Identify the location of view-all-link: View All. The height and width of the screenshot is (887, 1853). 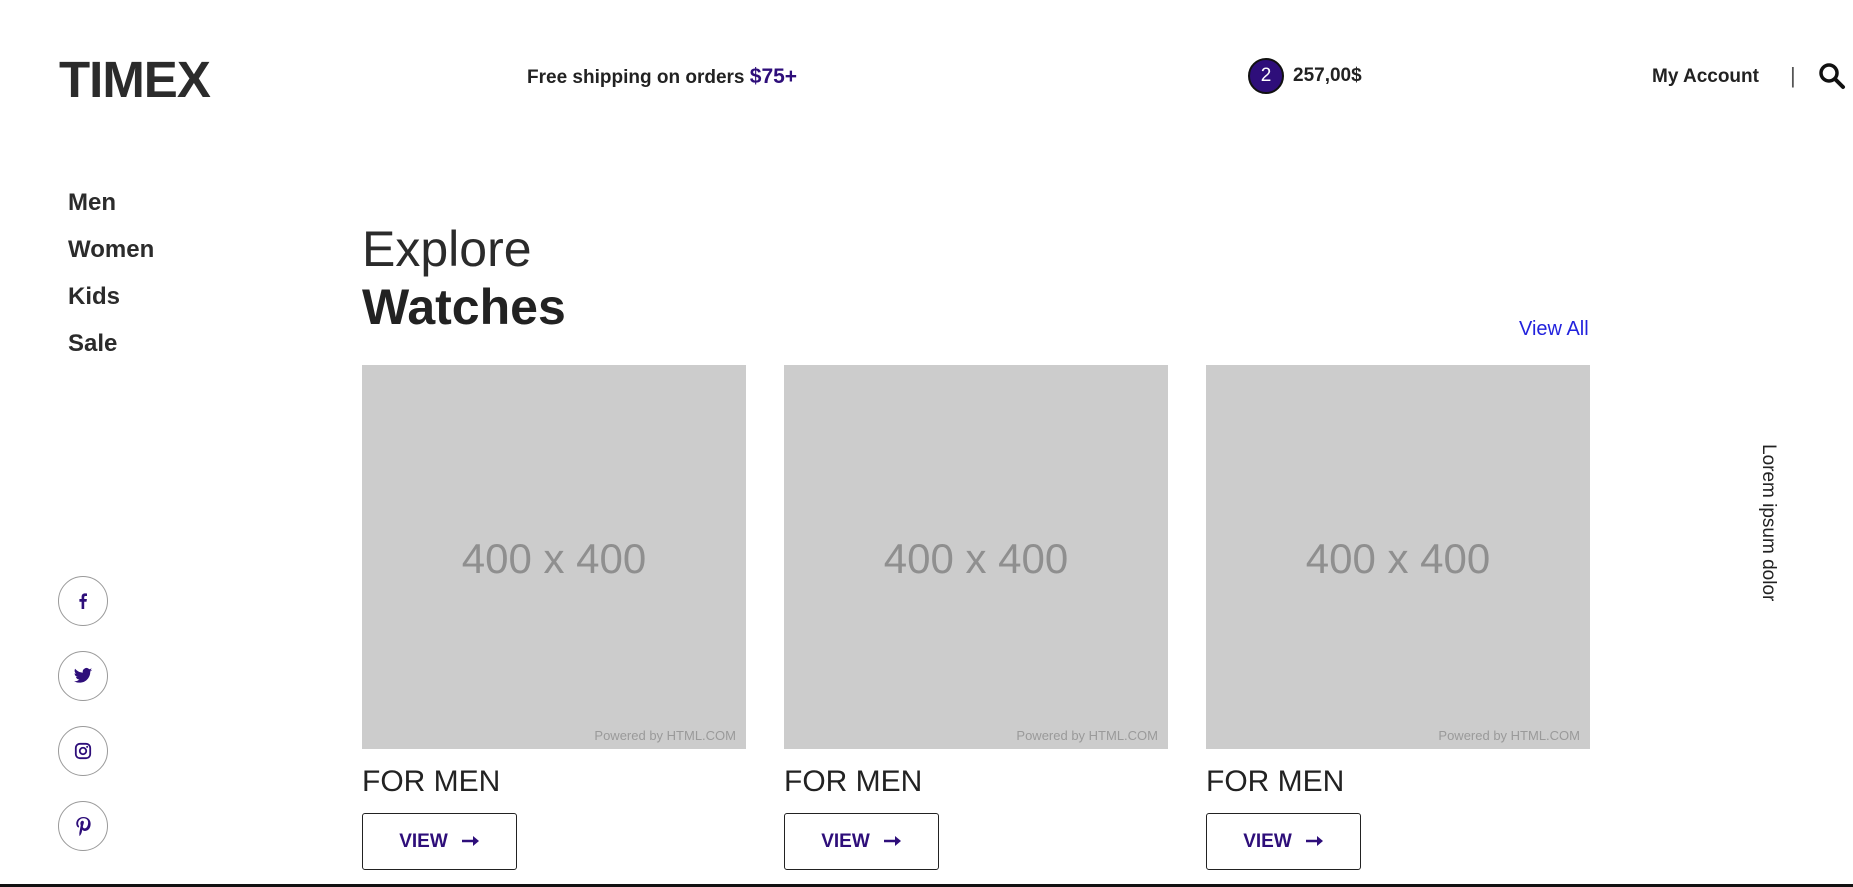
(1554, 329).